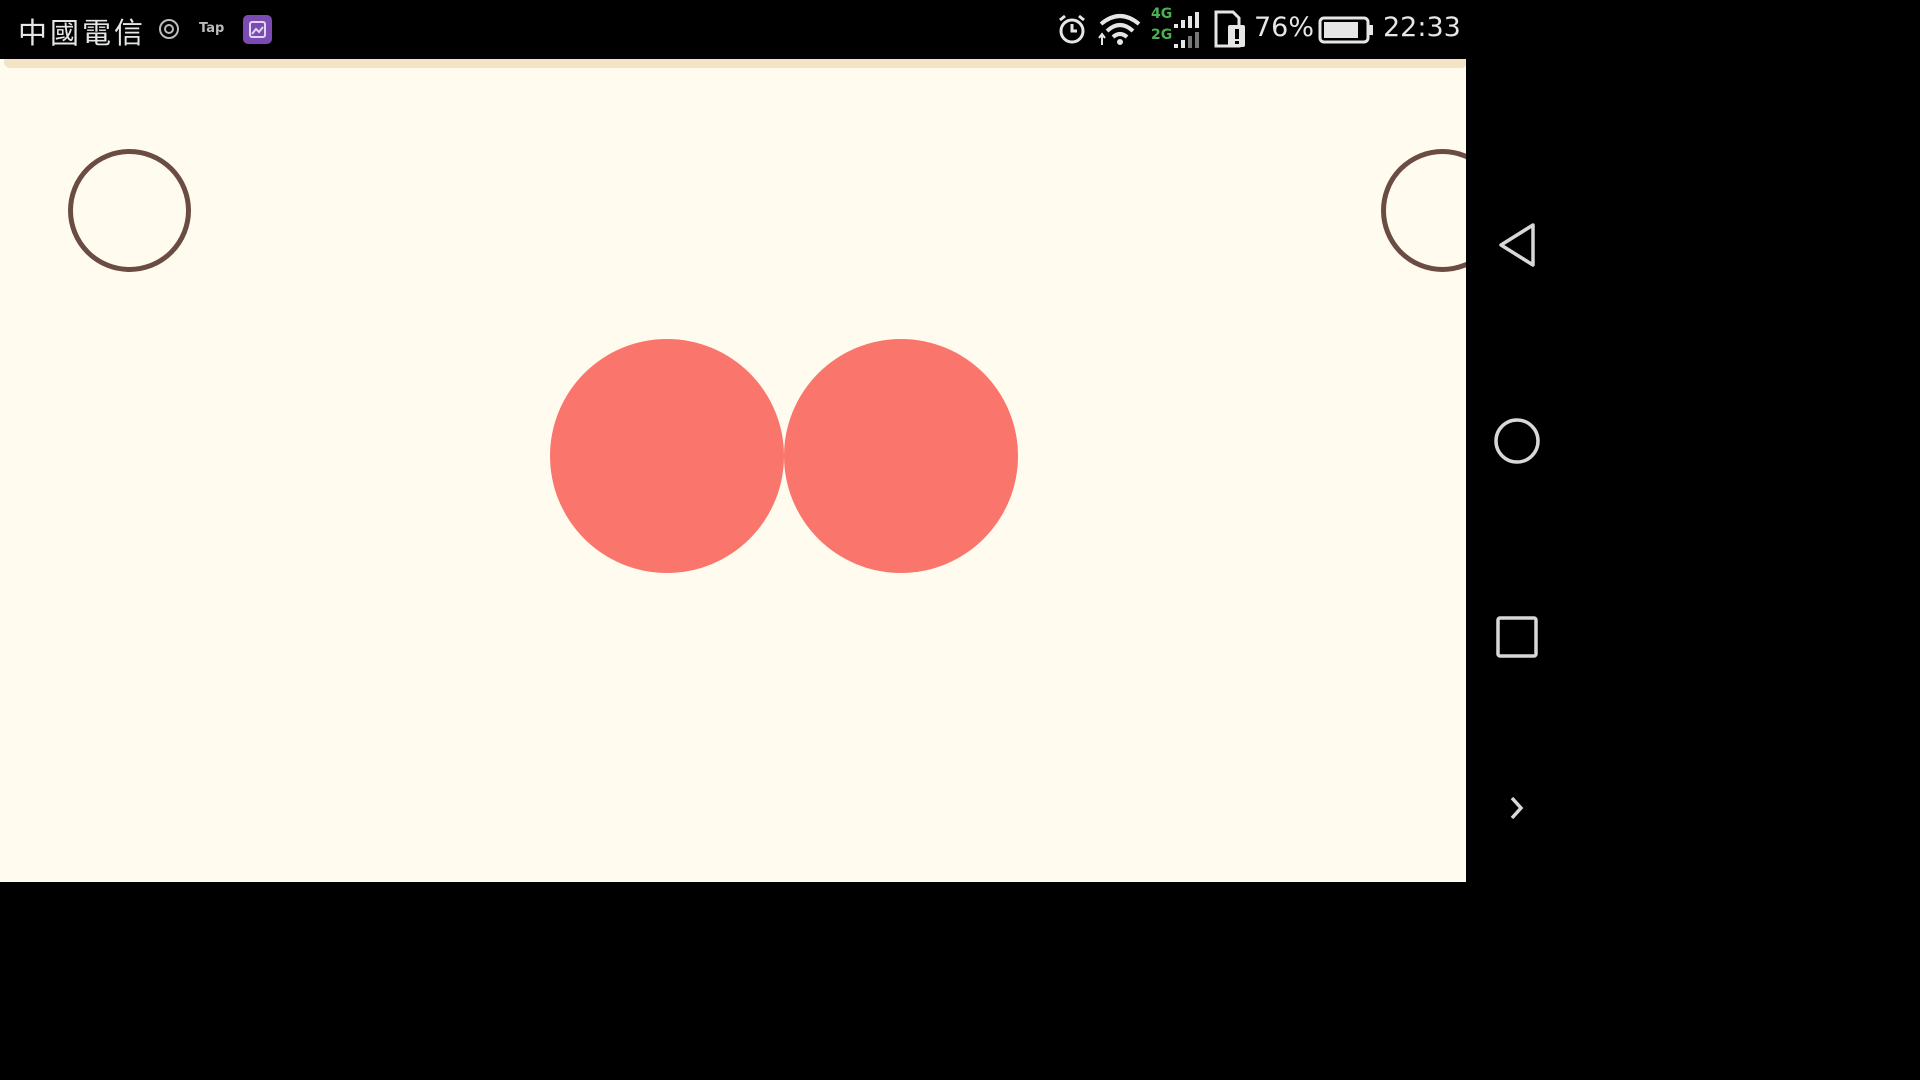 This screenshot has width=1920, height=1080. What do you see at coordinates (1162, 35) in the screenshot?
I see `network-2g-label: 2G` at bounding box center [1162, 35].